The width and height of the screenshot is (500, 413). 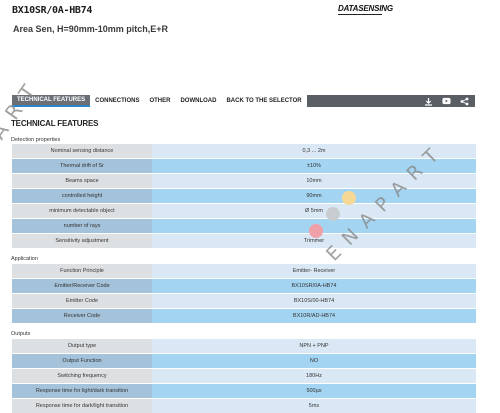 I want to click on tab-other: OTHER, so click(x=160, y=101).